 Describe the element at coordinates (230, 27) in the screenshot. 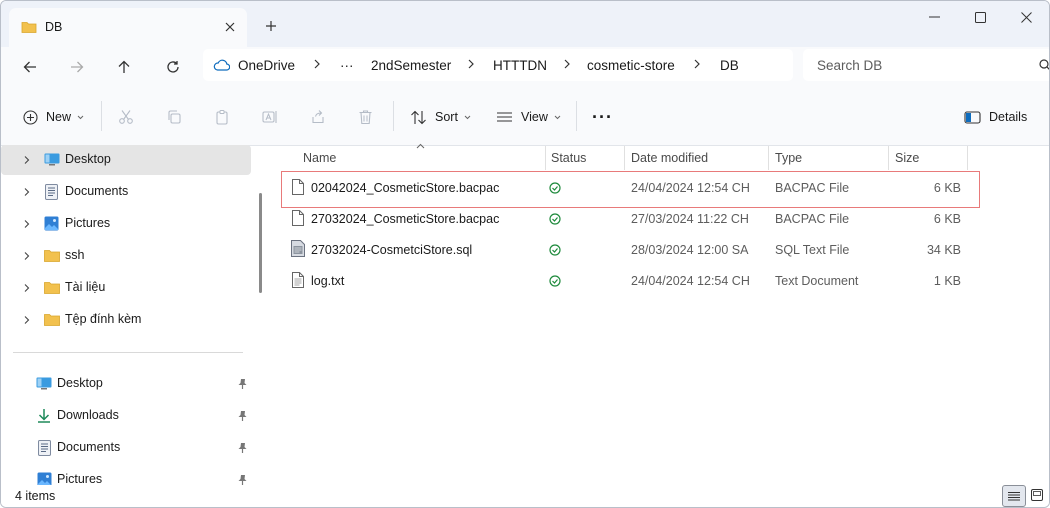

I see `close-tab-icon` at that location.